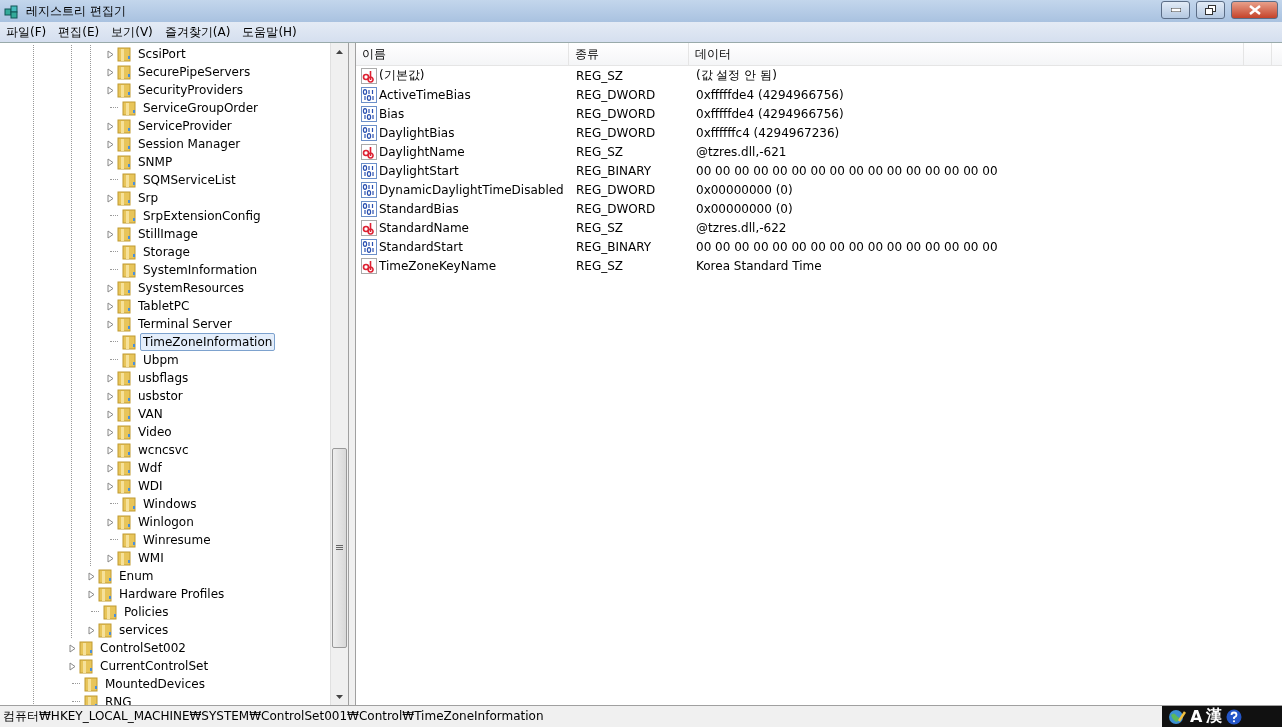  What do you see at coordinates (770, 113) in the screenshot?
I see `table-cell-text: 0xfffffde4 (4294966756)` at bounding box center [770, 113].